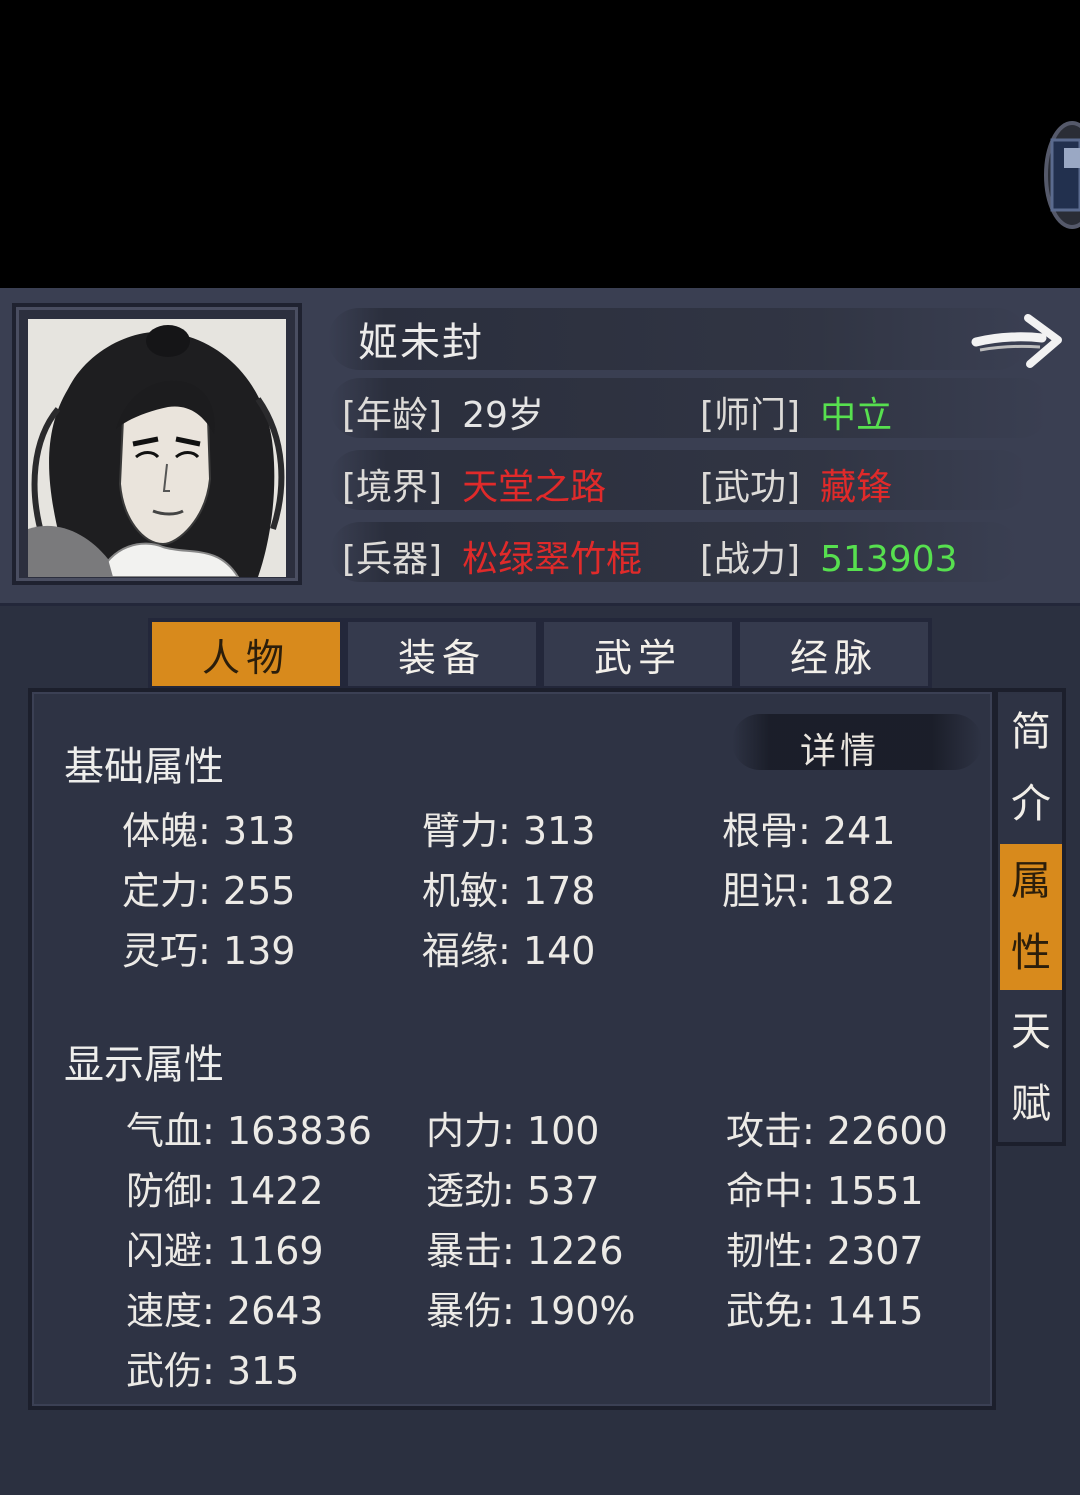 This screenshot has width=1080, height=1495. I want to click on side-tab-char: 赋, so click(1031, 1104).